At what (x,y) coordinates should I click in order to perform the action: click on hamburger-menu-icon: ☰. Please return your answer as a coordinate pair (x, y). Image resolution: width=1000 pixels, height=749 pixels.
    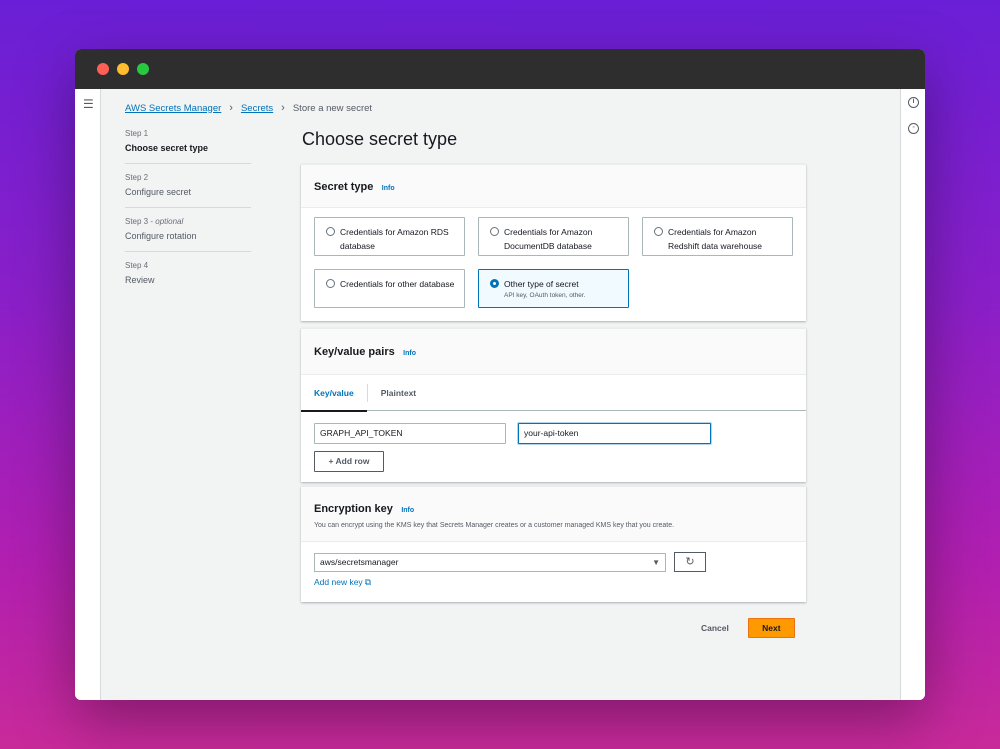
    Looking at the image, I should click on (88, 104).